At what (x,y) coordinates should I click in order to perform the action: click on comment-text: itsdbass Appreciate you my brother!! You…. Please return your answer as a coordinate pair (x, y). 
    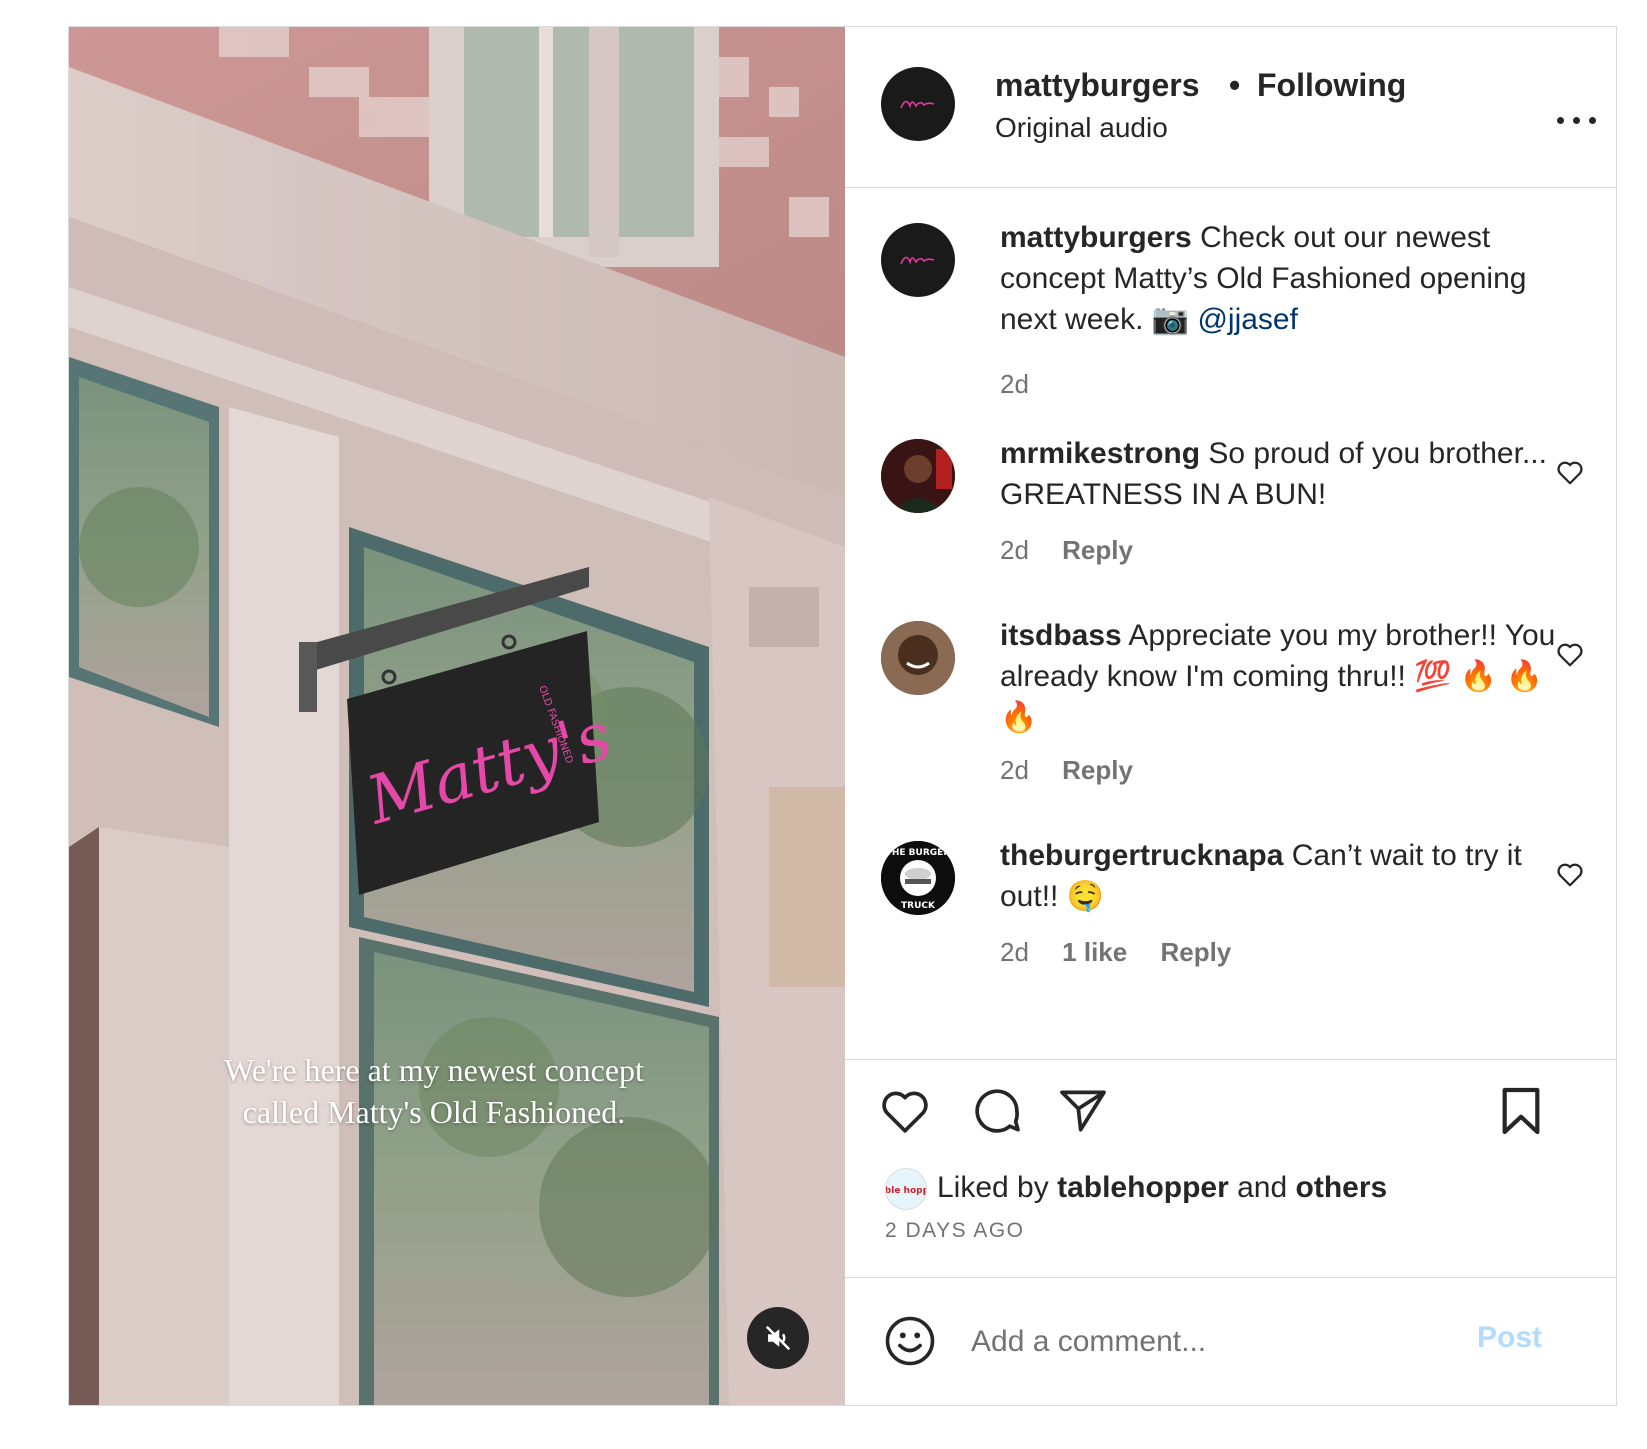
    Looking at the image, I should click on (1280, 676).